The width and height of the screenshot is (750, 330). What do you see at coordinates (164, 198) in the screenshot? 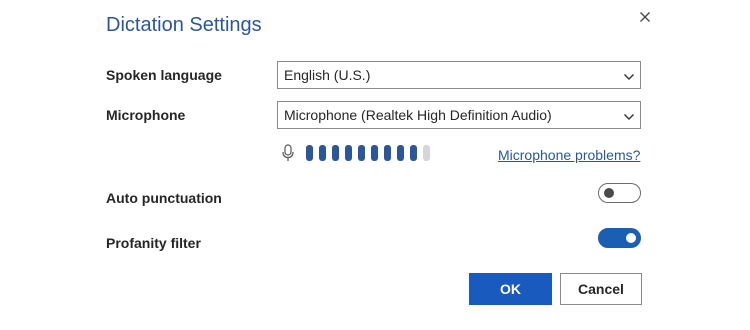
I see `auto-punctuation-label: Auto punctuation` at bounding box center [164, 198].